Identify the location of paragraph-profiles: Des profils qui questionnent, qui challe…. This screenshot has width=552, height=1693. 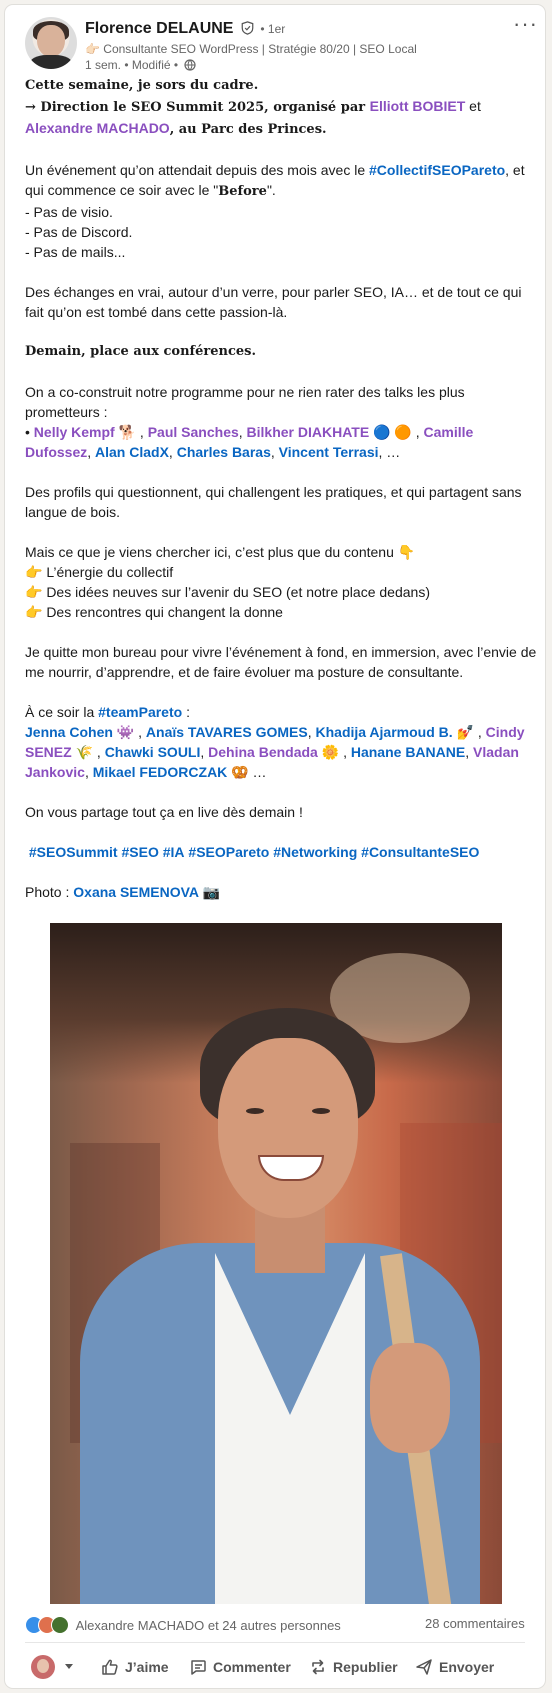
(273, 502).